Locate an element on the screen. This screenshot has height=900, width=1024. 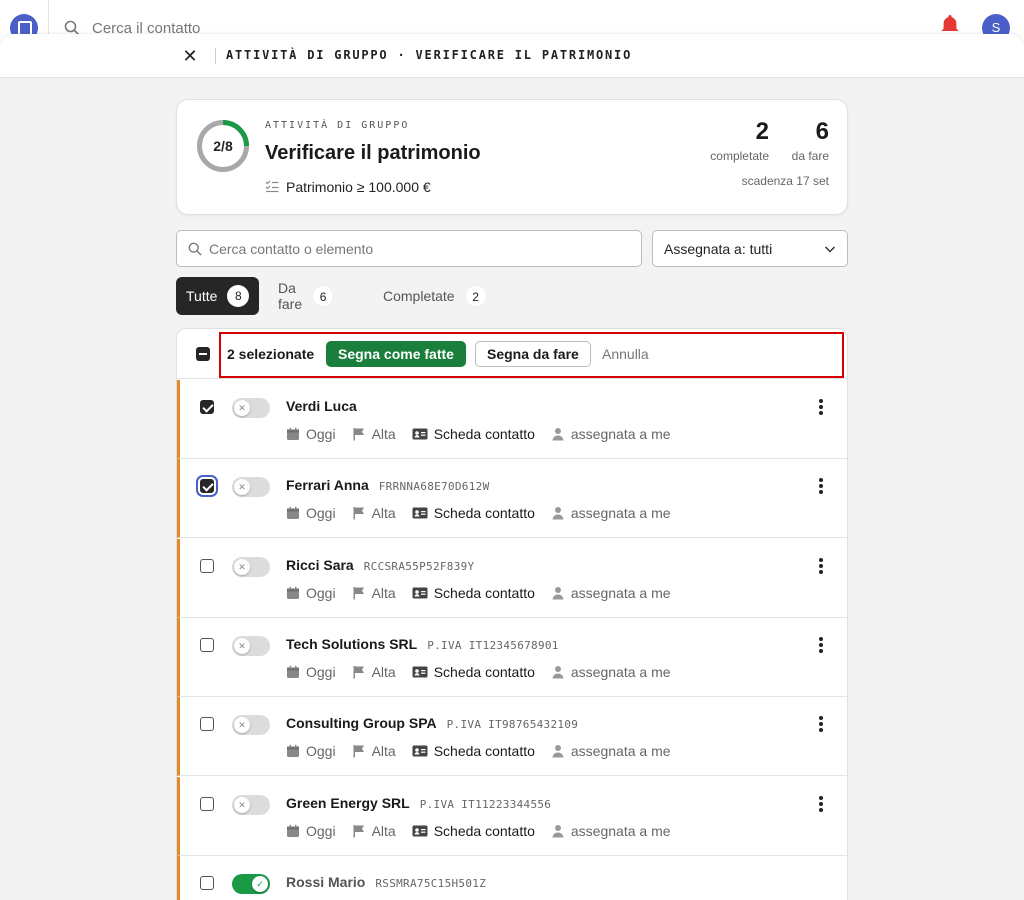
mark-todo-button: Segna da fare is located at coordinates (533, 354).